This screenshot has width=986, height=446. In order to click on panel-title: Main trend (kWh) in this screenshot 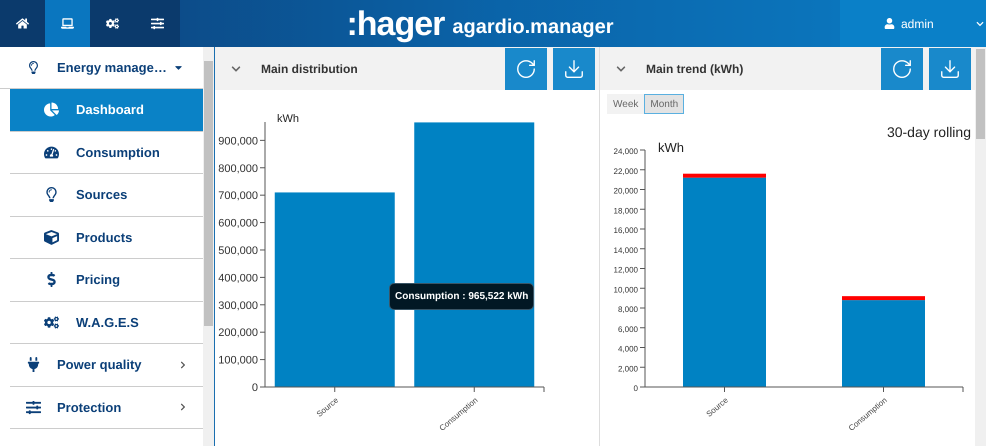, I will do `click(695, 69)`.